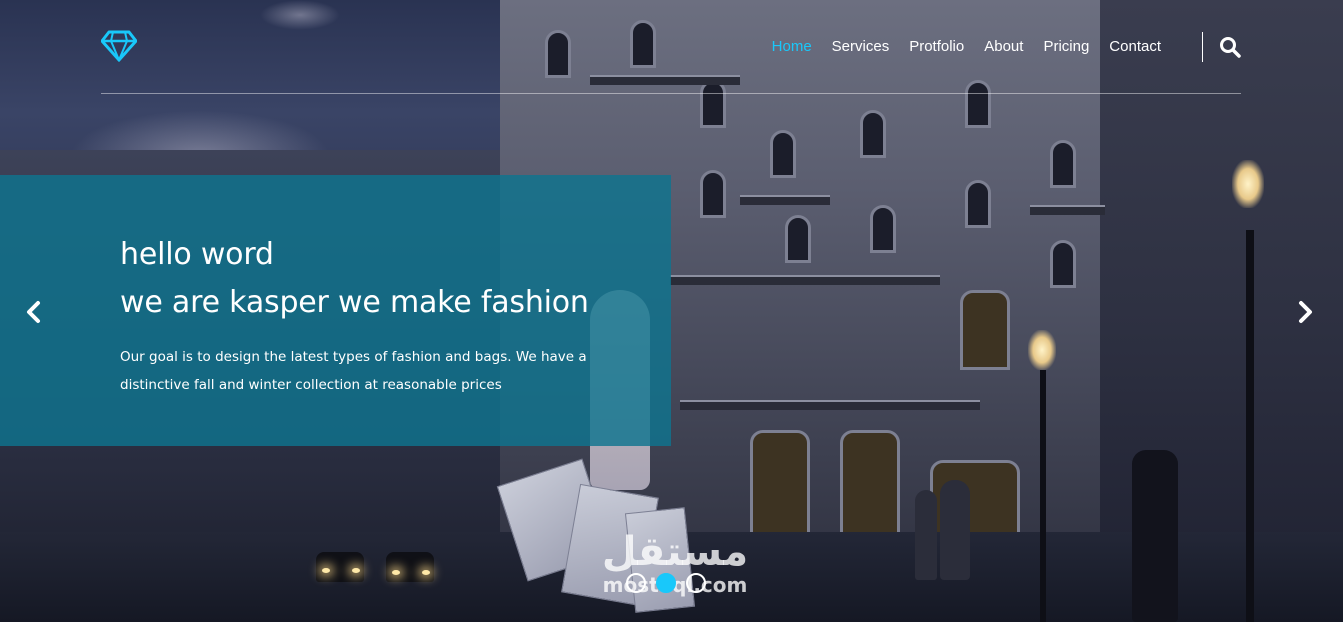  Describe the element at coordinates (671, 93) in the screenshot. I see `header-divider` at that location.